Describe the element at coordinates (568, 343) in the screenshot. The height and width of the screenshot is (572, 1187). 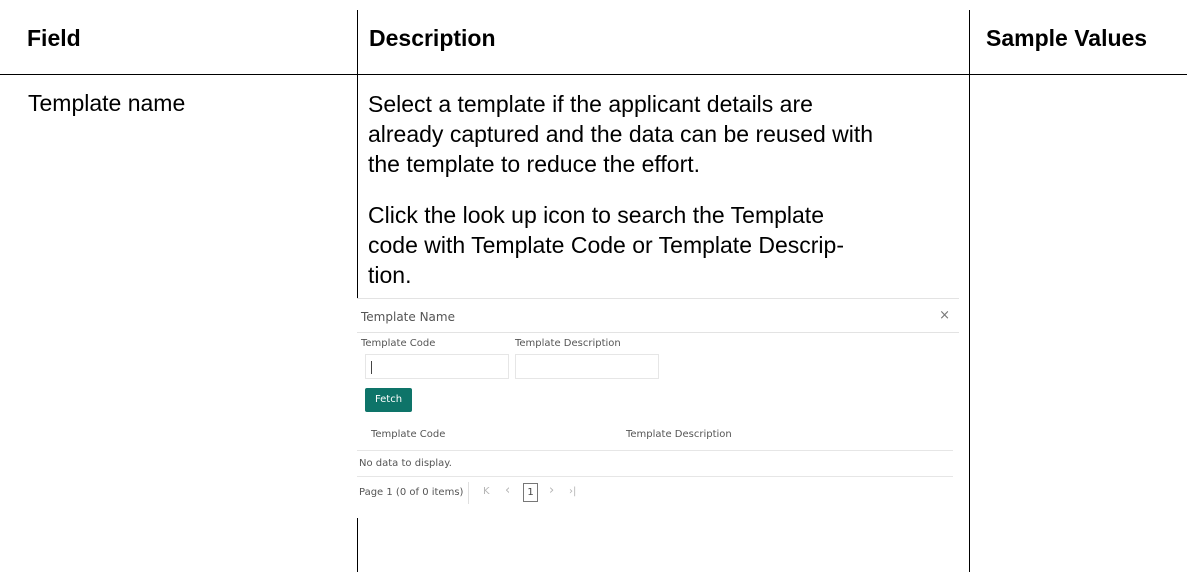
I see `template-description-label: Template Description` at that location.